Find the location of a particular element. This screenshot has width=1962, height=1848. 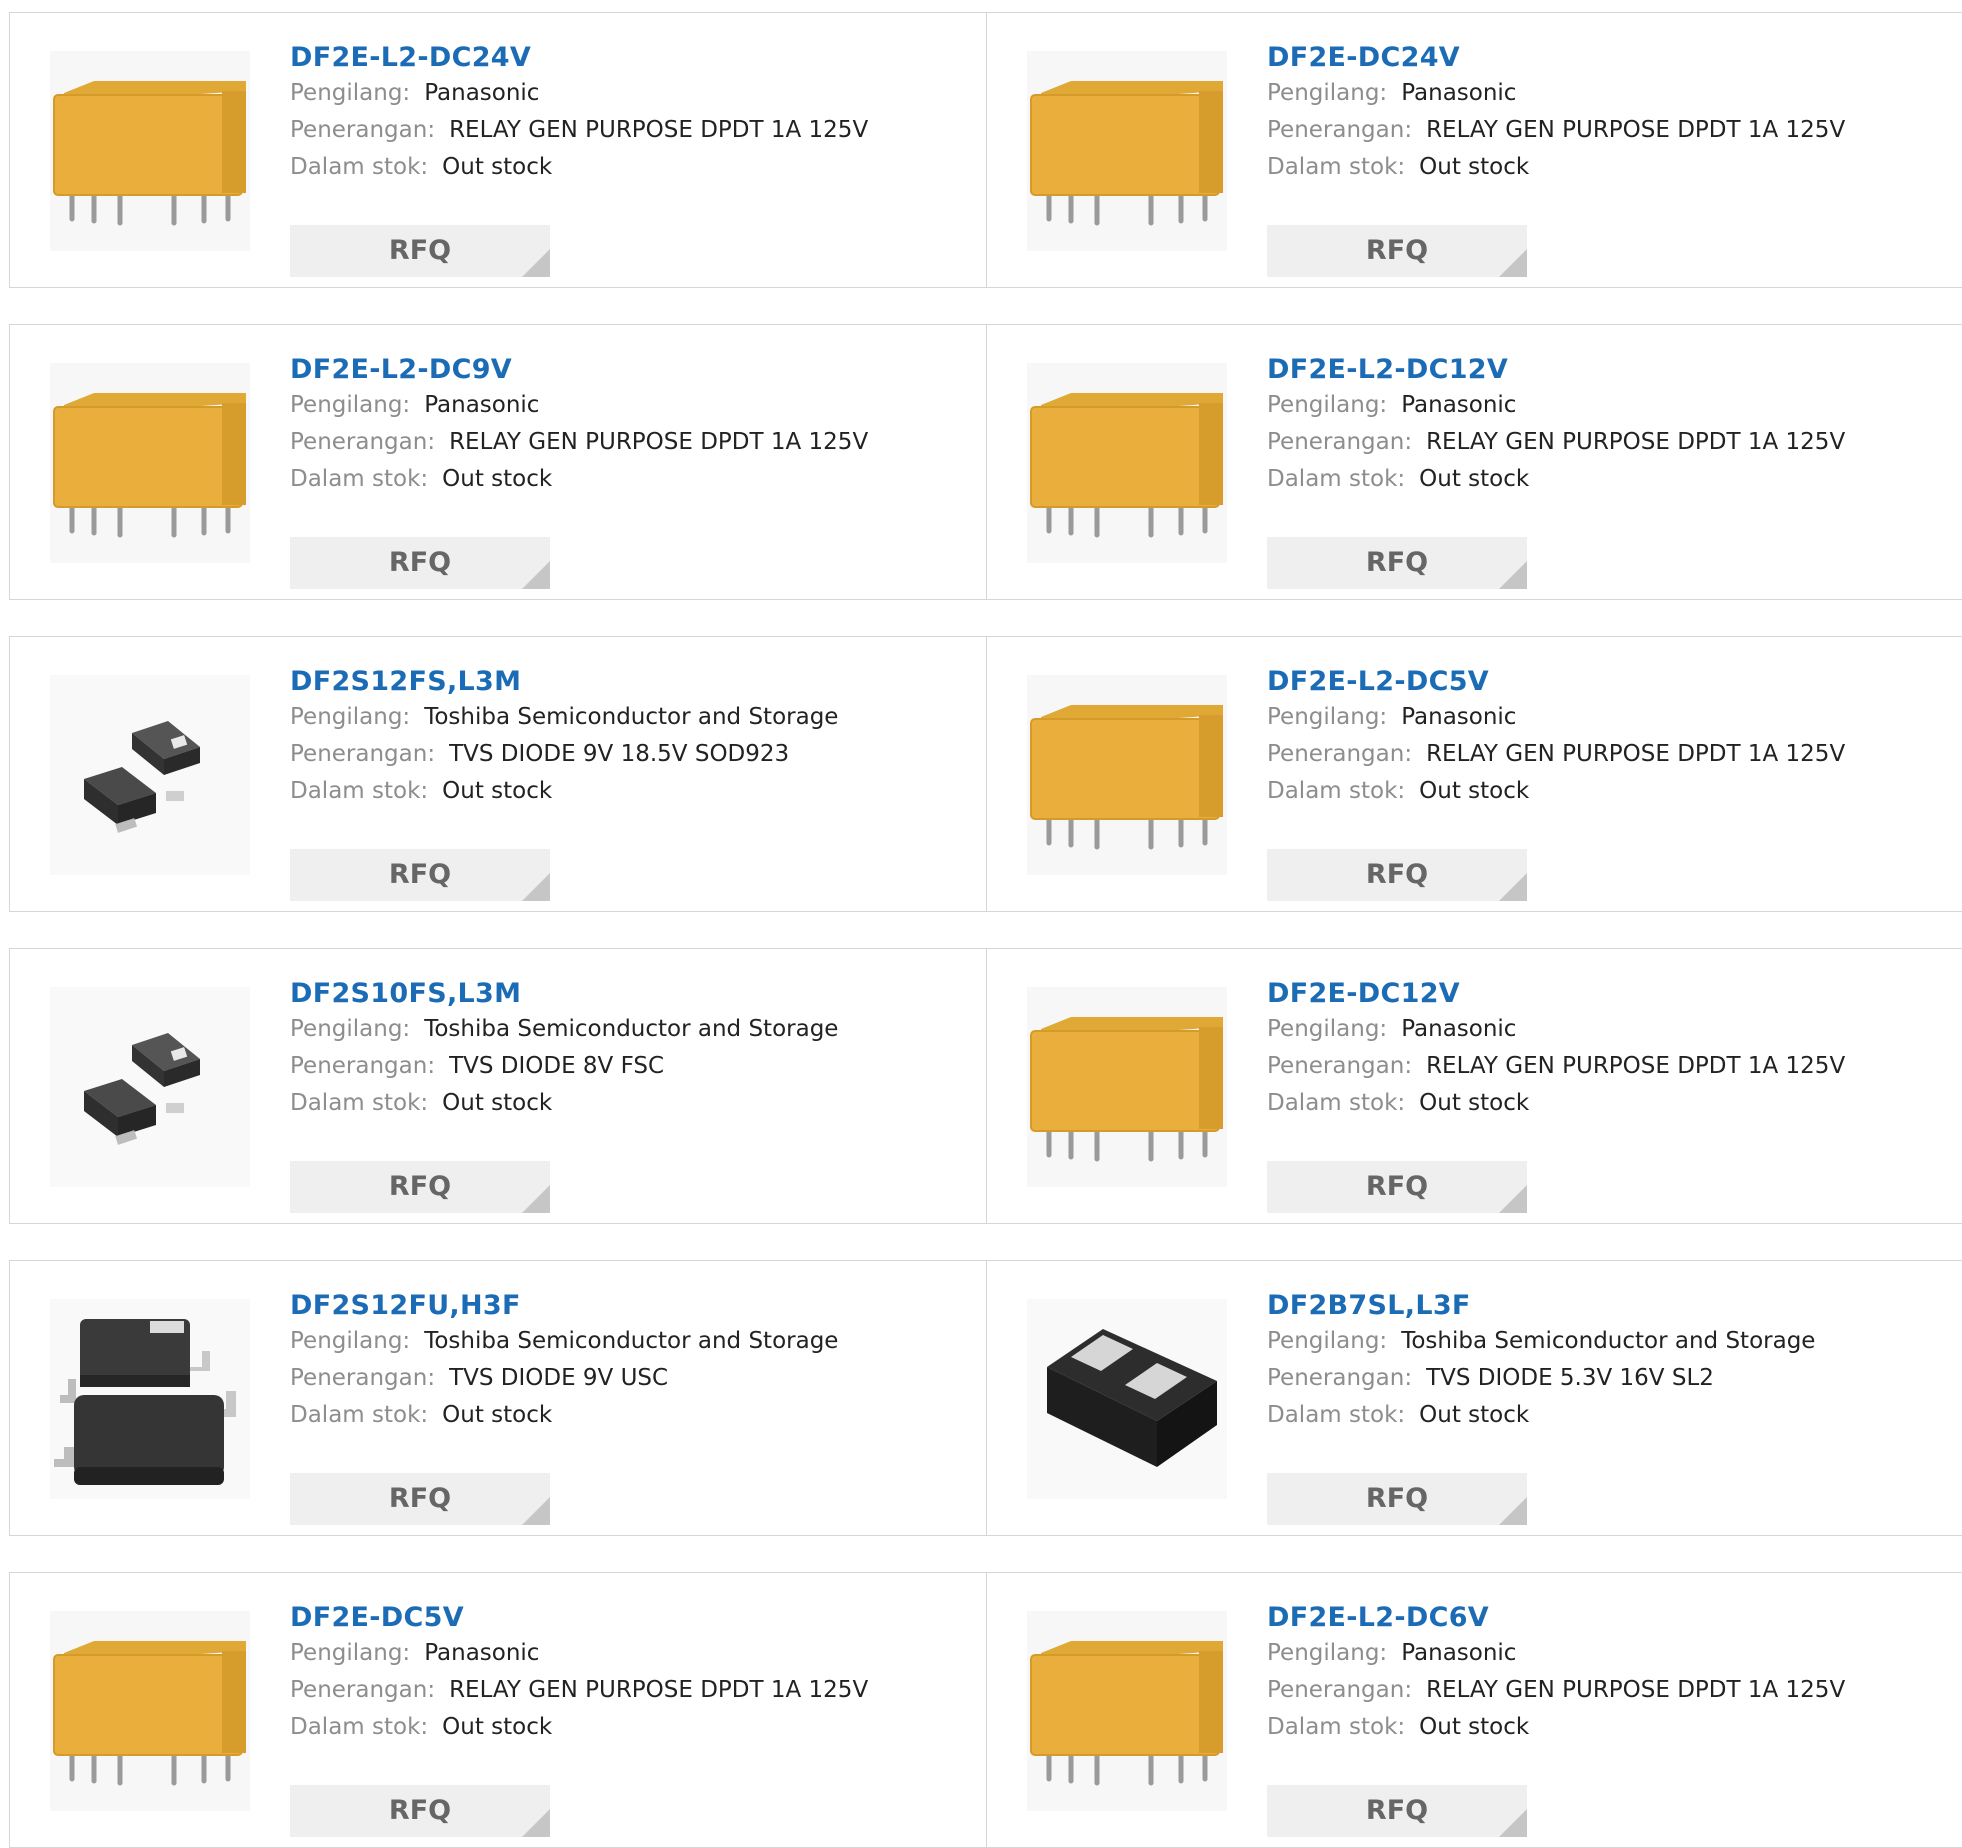

part-number-link: DF2E-DC12V is located at coordinates (1614, 994).